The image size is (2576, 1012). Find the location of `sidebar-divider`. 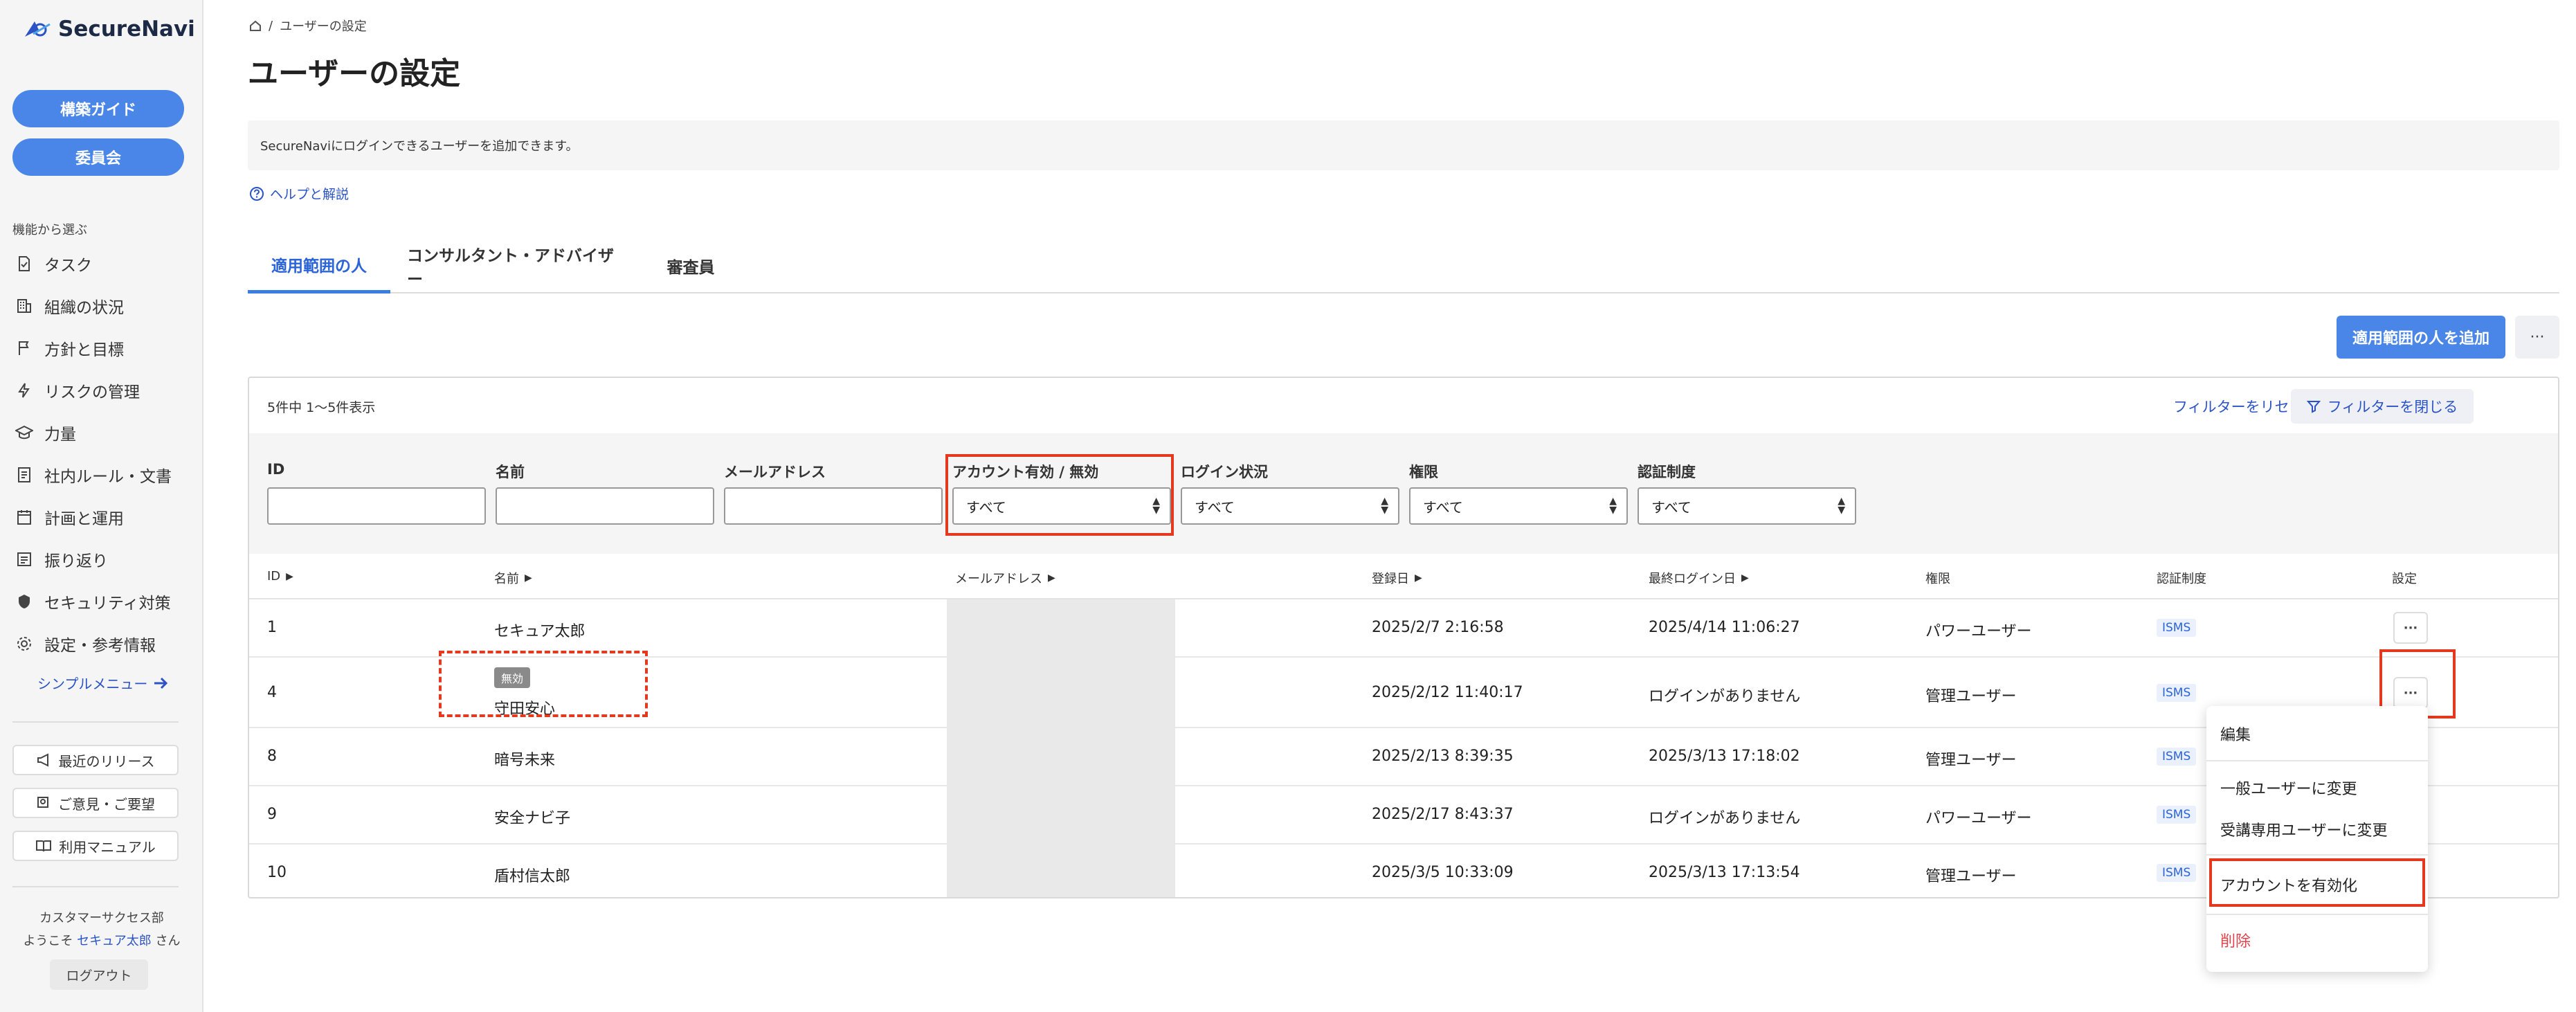

sidebar-divider is located at coordinates (95, 722).